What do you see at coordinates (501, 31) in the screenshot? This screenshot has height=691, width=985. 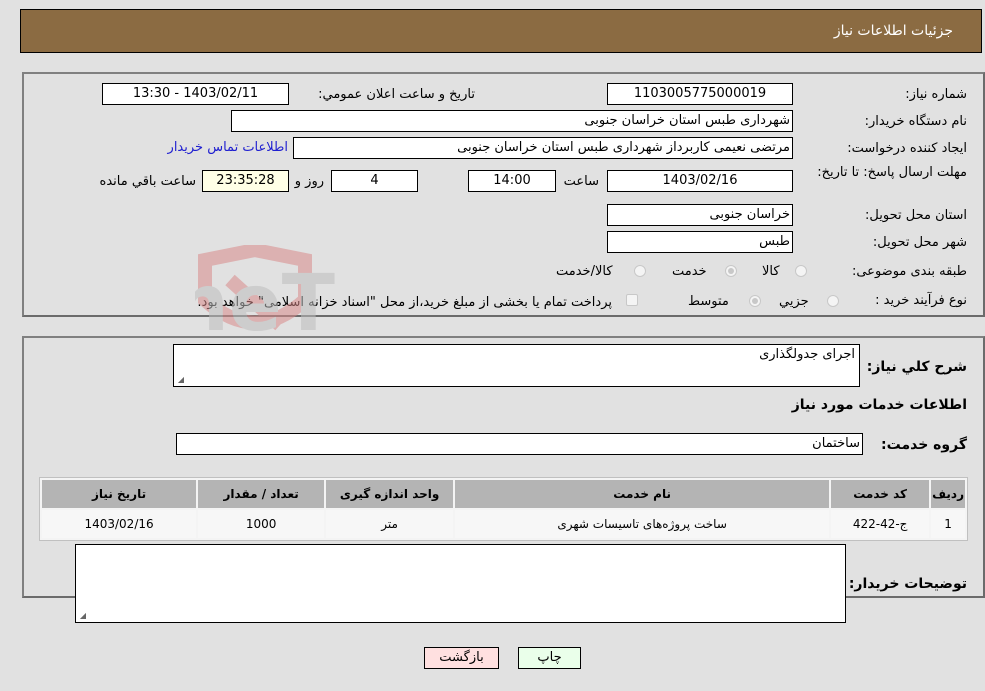 I see `page-header: جزئیات اطلاعات نیاز` at bounding box center [501, 31].